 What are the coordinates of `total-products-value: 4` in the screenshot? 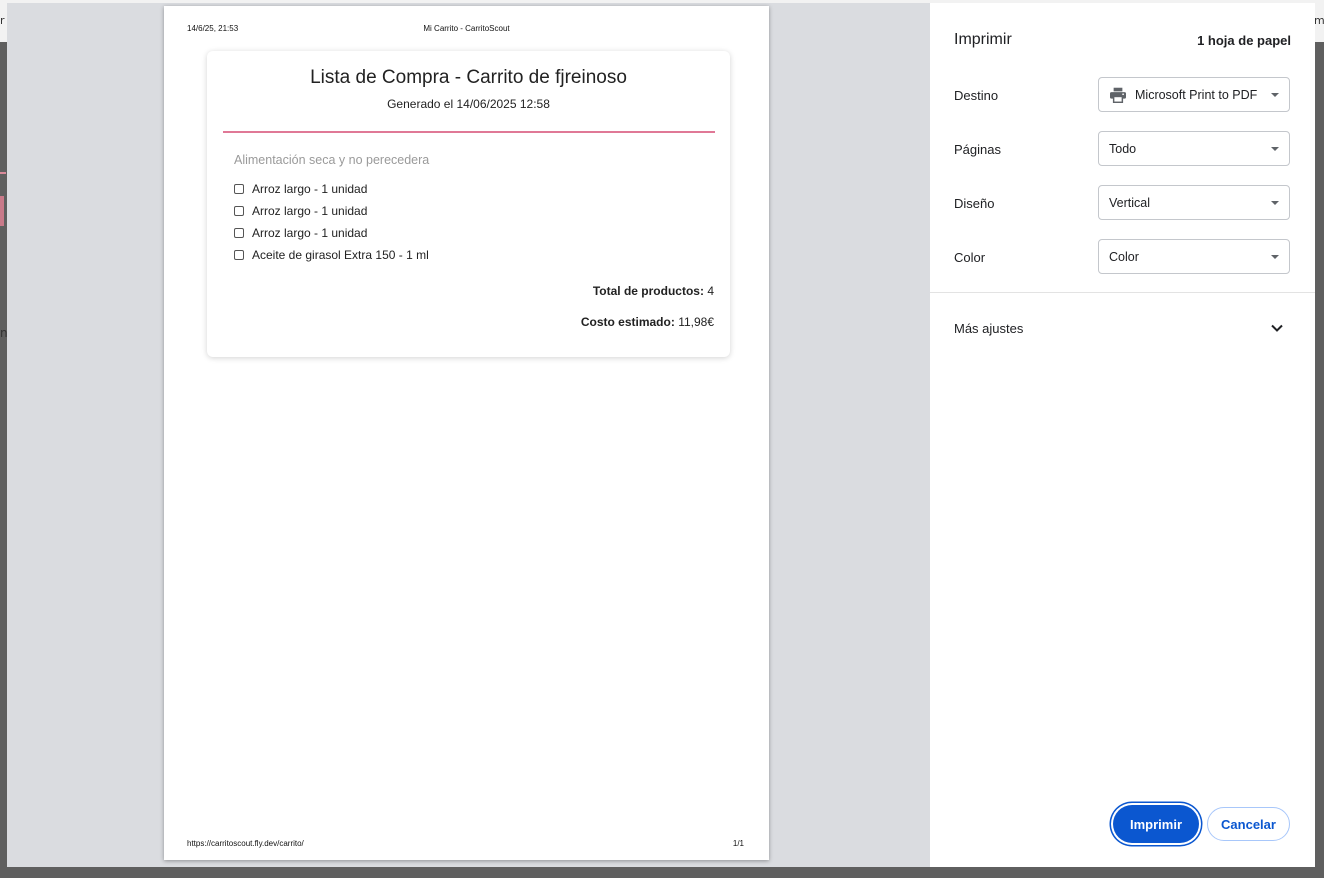 It's located at (710, 291).